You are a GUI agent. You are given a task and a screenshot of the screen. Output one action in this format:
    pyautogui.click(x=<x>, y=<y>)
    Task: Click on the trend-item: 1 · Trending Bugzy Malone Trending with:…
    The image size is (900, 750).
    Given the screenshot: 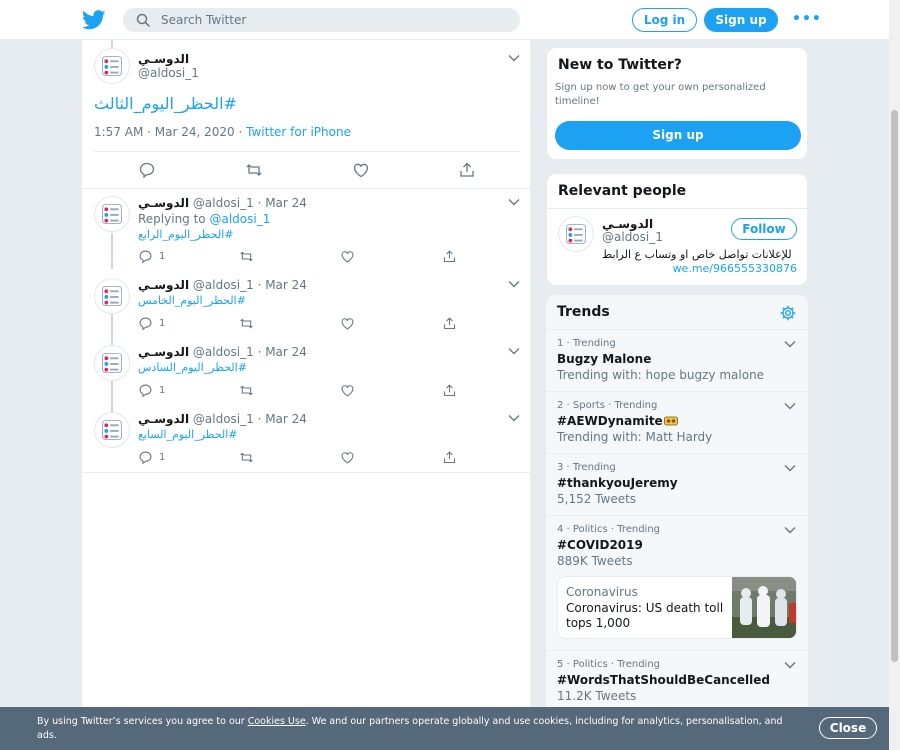 What is the action you would take?
    pyautogui.click(x=677, y=361)
    